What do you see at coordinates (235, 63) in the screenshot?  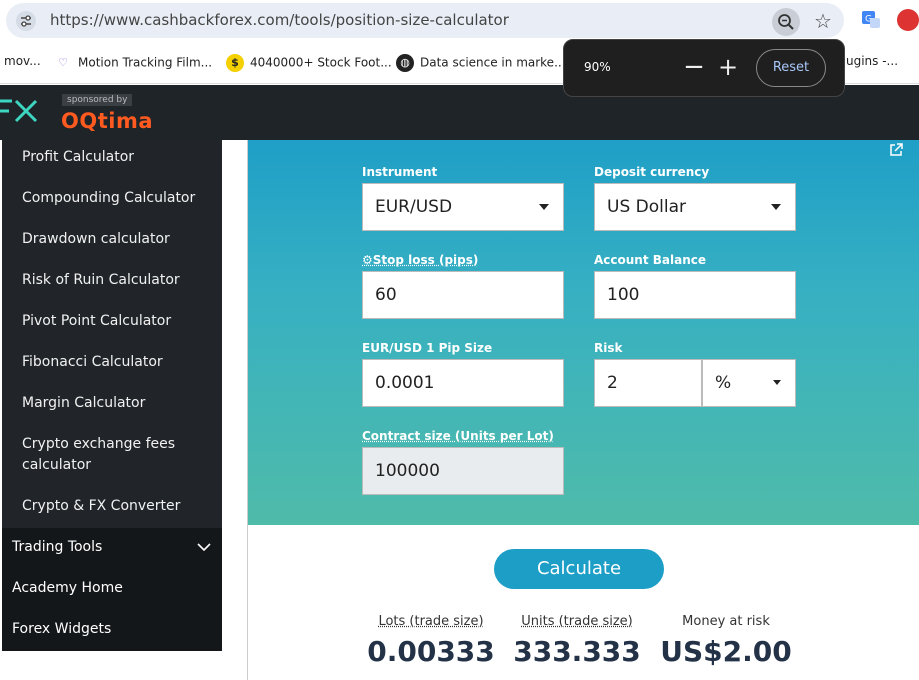 I see `dollar-icon: $` at bounding box center [235, 63].